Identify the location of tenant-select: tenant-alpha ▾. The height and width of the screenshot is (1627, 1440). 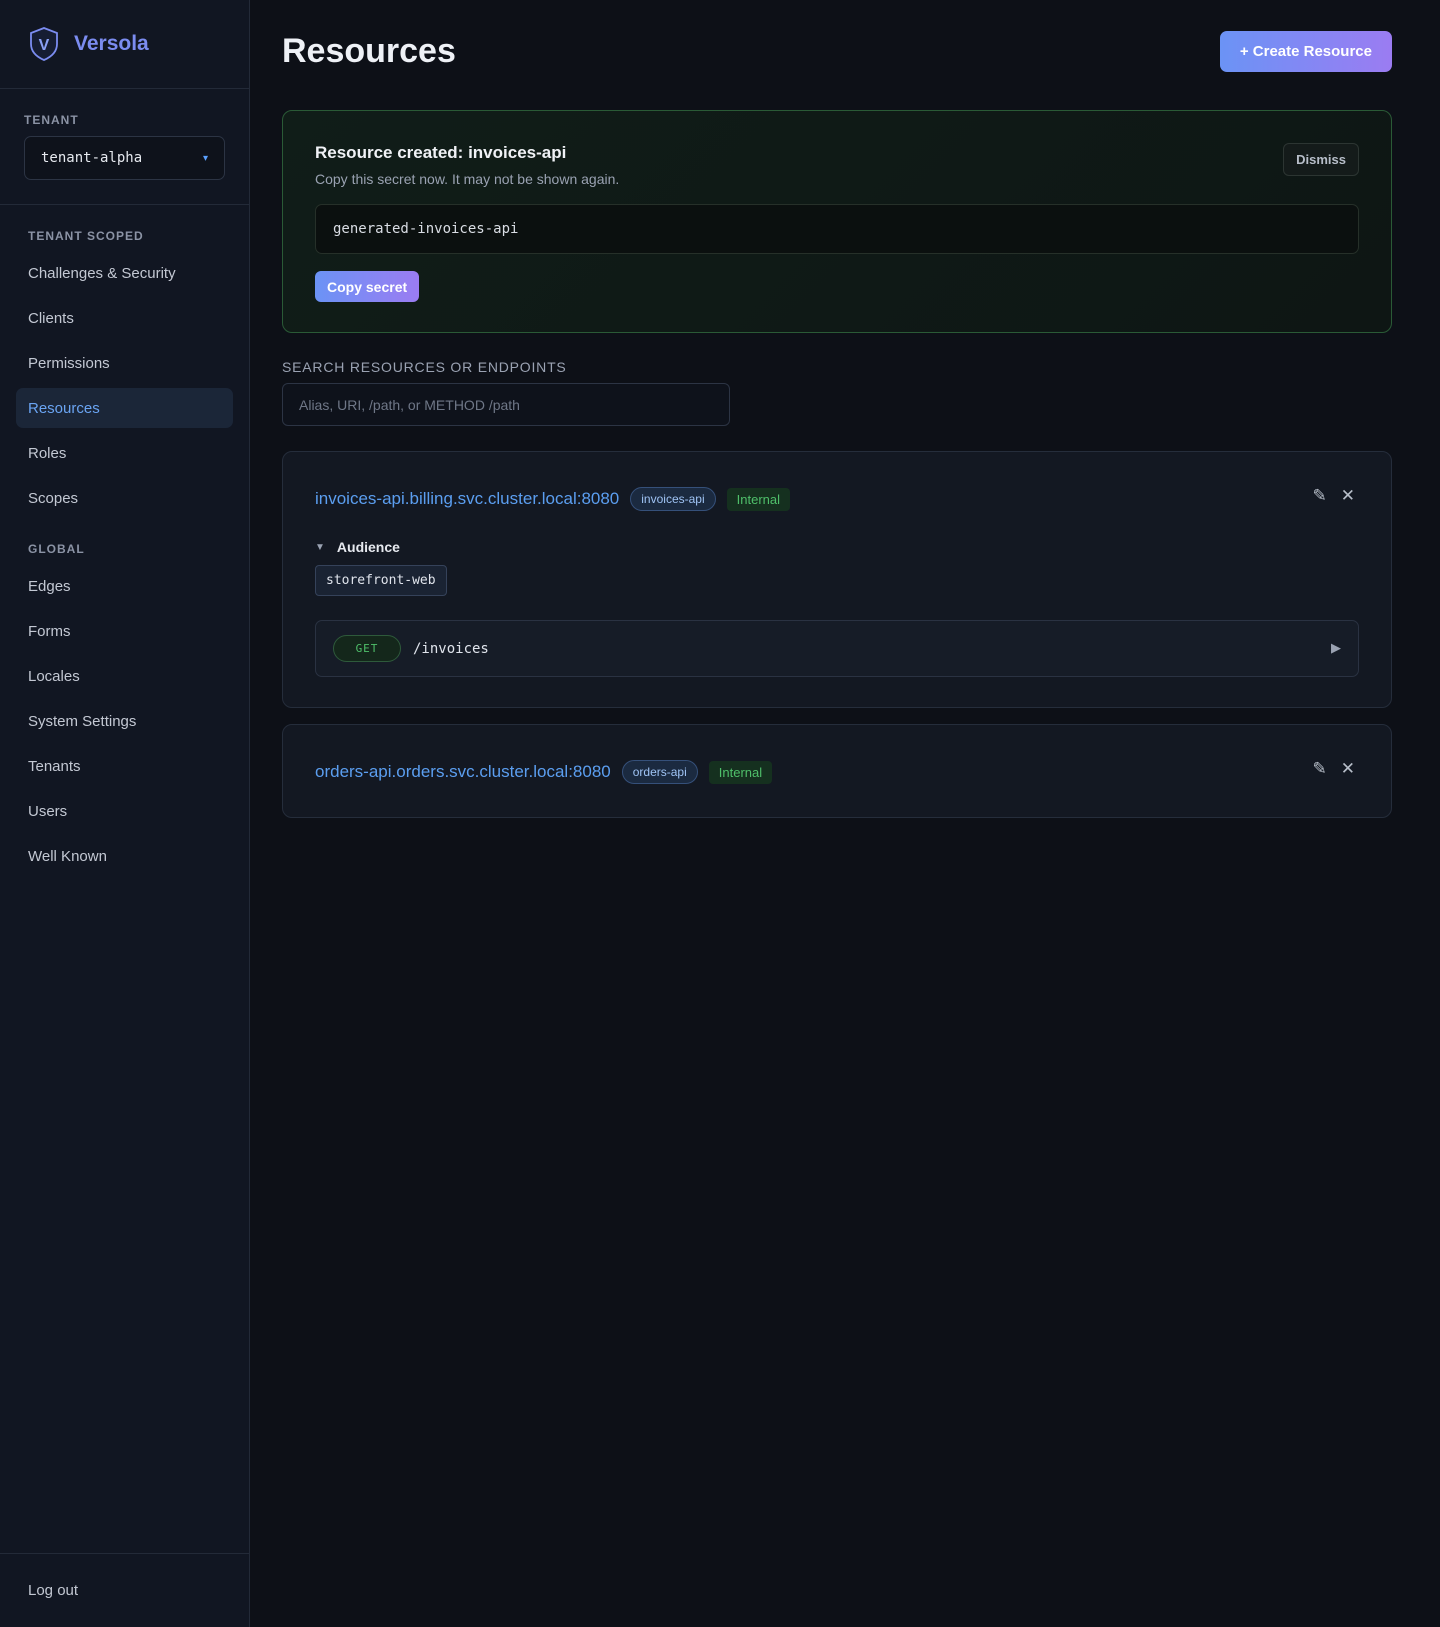
(124, 158).